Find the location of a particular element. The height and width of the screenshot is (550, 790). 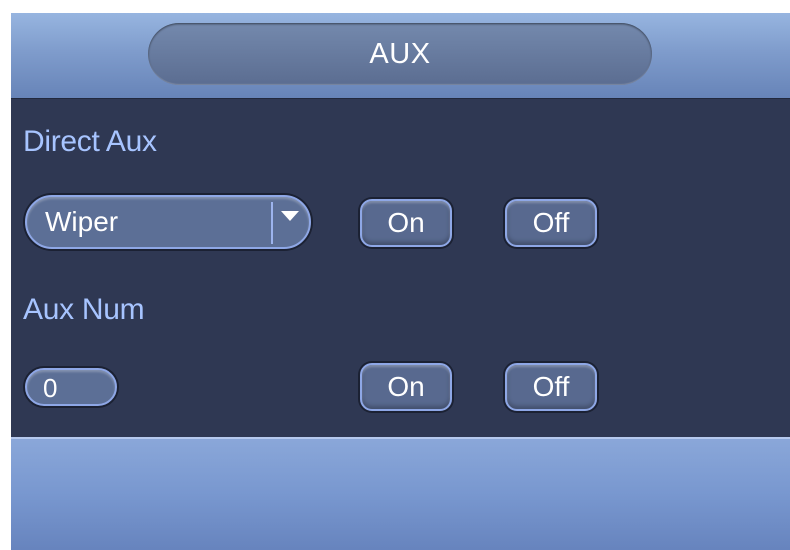

direct-aux-dropdown: Wiper is located at coordinates (168, 222).